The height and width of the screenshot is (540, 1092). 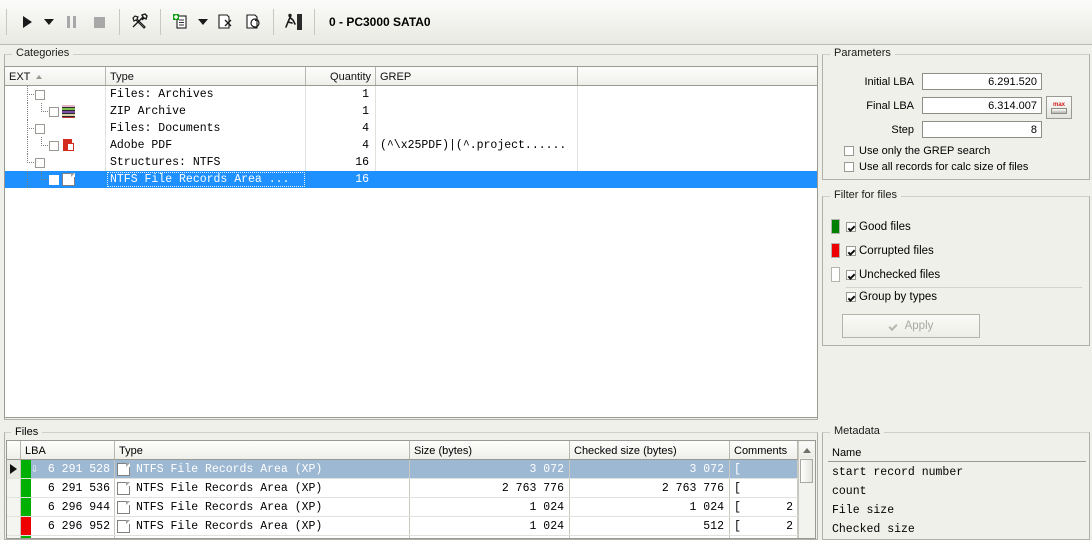 I want to click on files-row-comment: [2, so click(x=764, y=507).